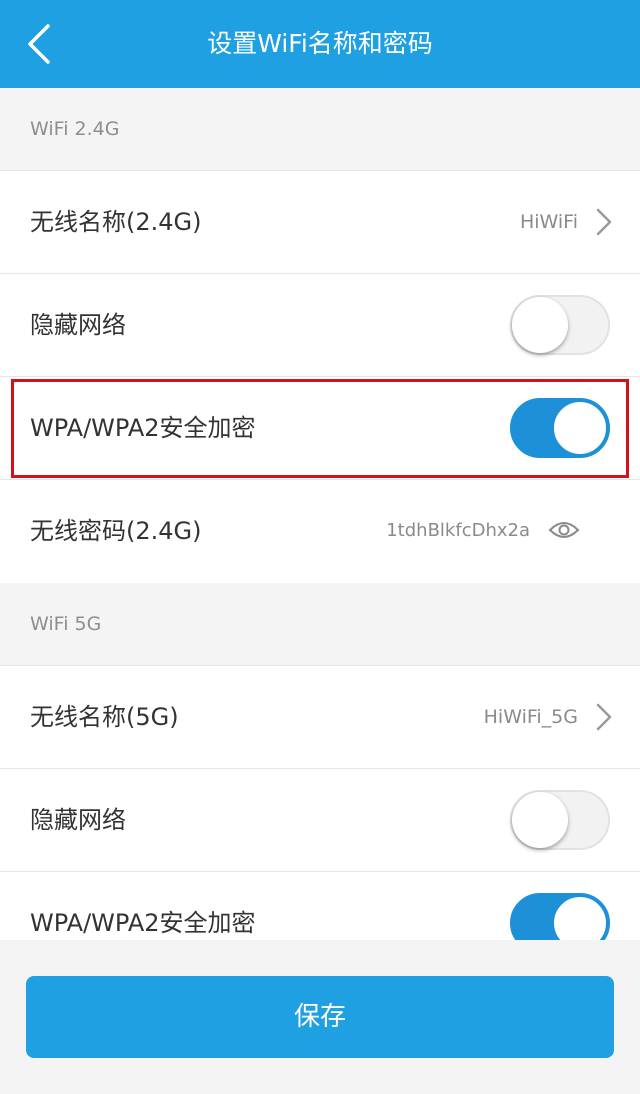 The height and width of the screenshot is (1094, 640). I want to click on hide-network-row-5g: 隐藏网络, so click(320, 819).